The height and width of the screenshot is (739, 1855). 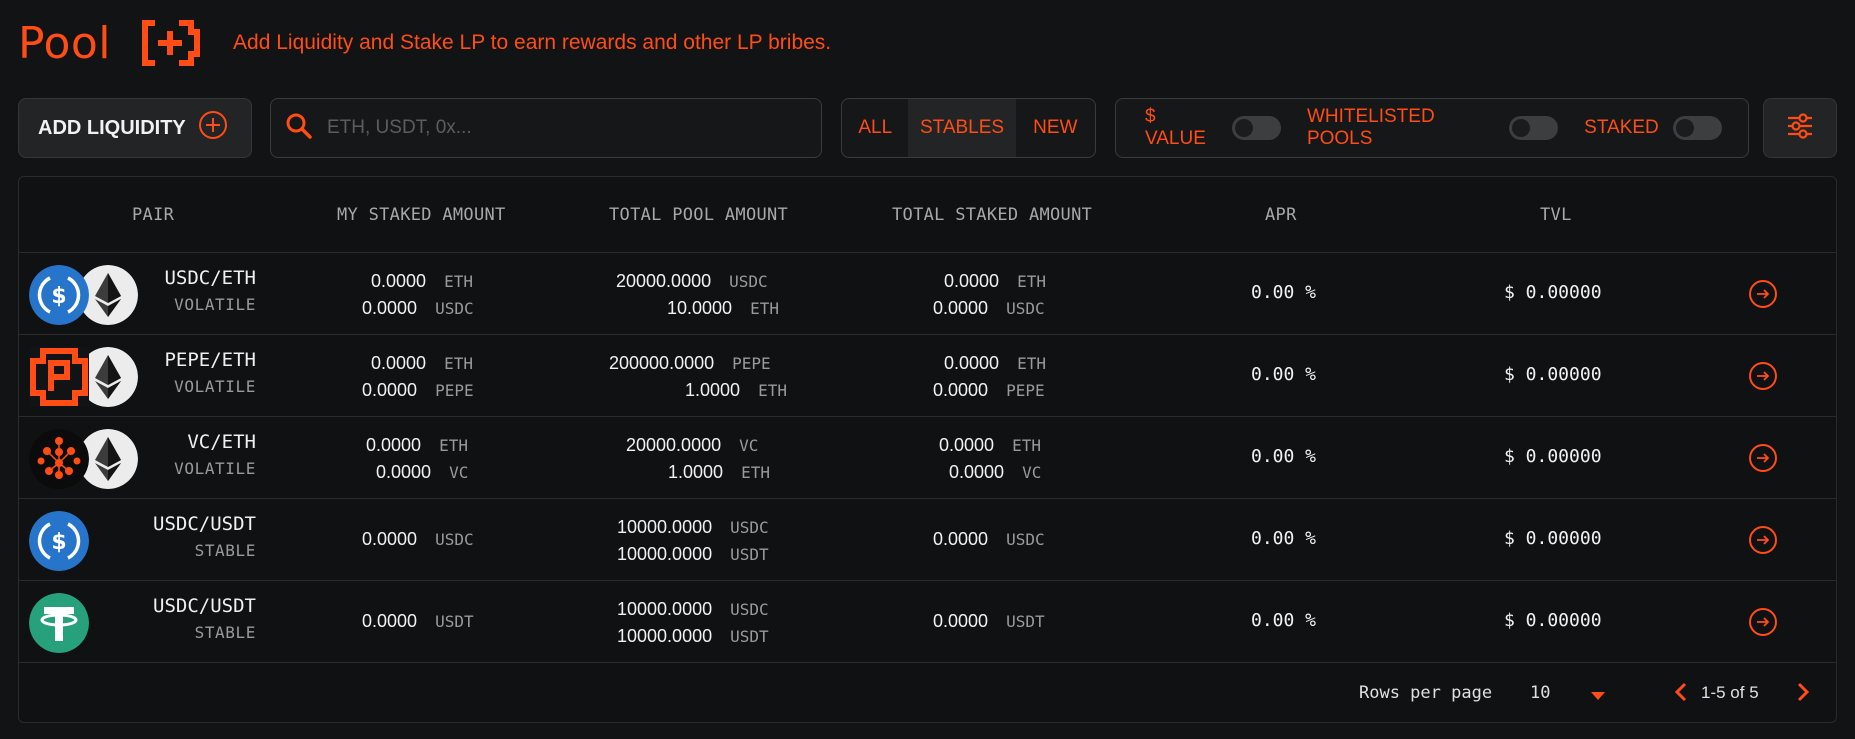 What do you see at coordinates (112, 127) in the screenshot?
I see `add-liquidity-label: ADD LIQUIDITY` at bounding box center [112, 127].